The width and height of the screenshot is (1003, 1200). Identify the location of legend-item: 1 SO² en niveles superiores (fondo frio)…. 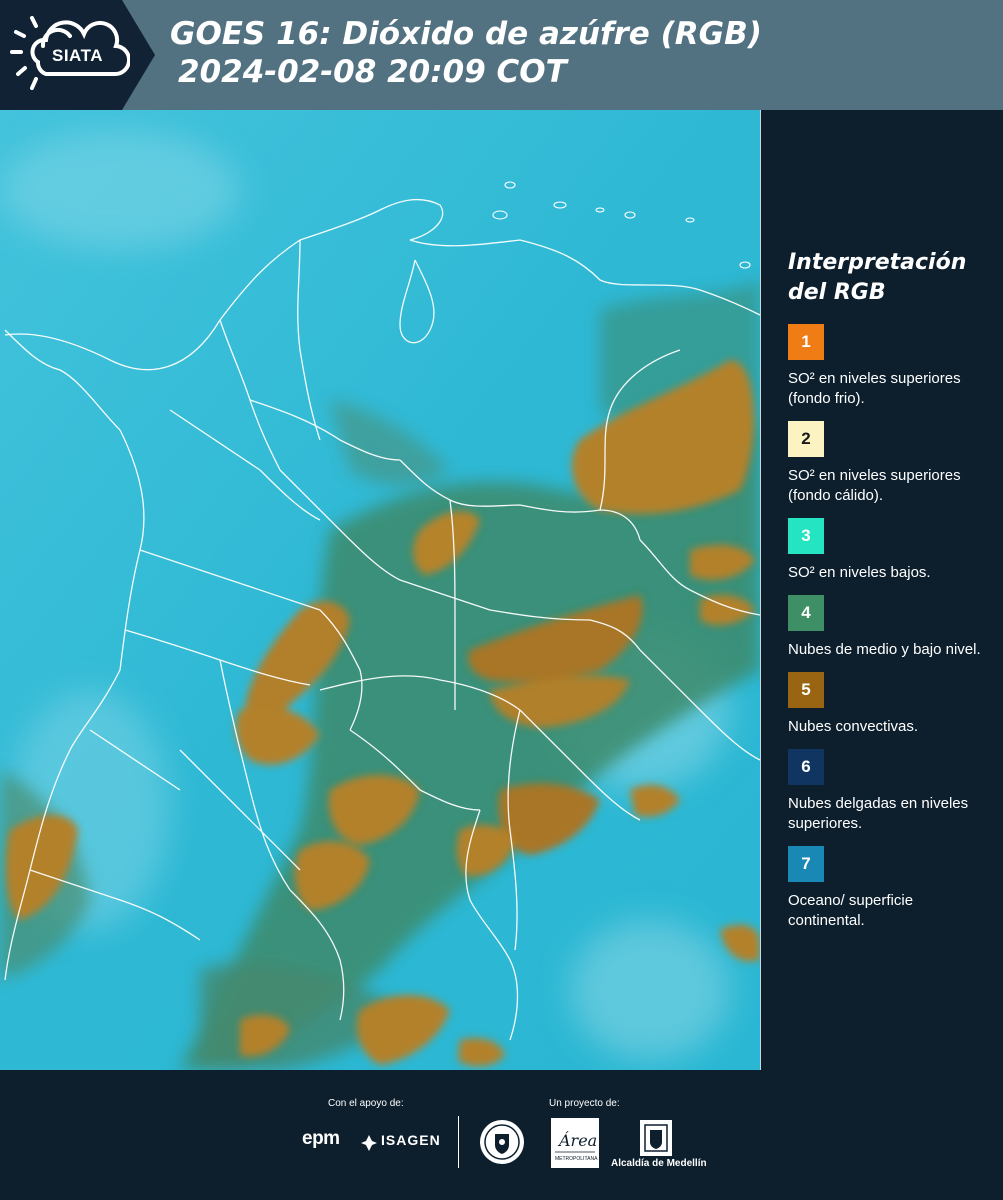
(890, 366).